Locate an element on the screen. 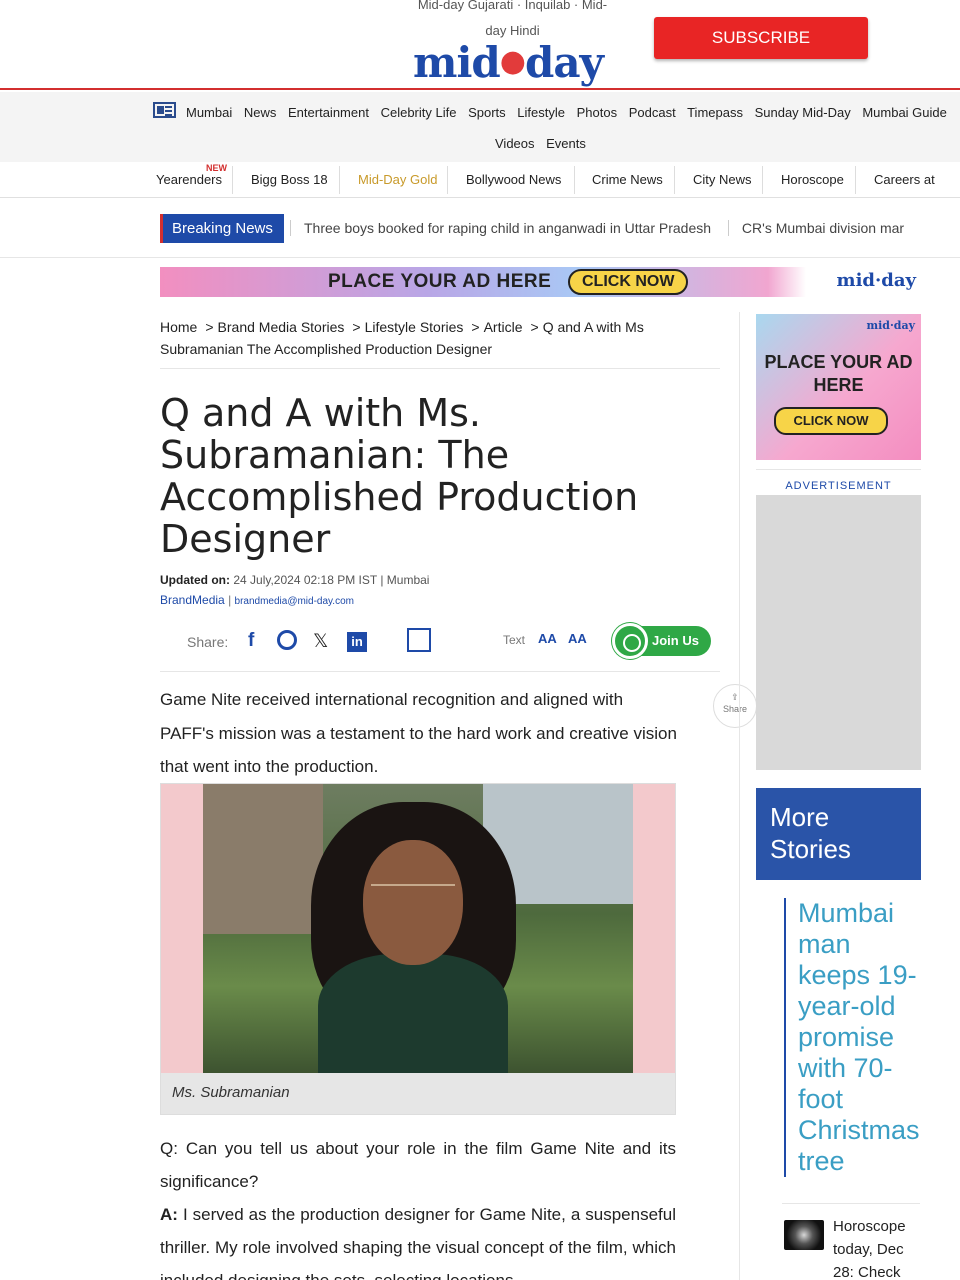 This screenshot has width=960, height=1280. author-email: brandmedia@mid-day.com is located at coordinates (294, 601).